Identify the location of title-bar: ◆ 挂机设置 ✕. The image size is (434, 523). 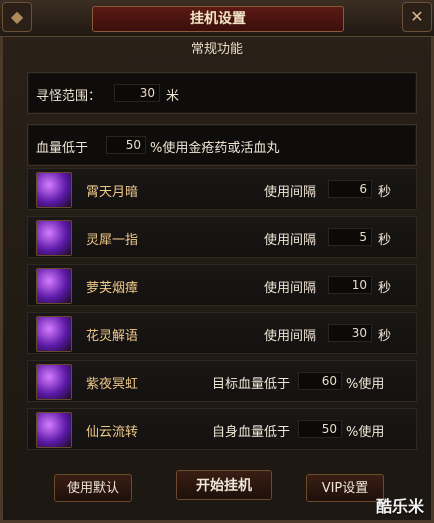
(217, 18).